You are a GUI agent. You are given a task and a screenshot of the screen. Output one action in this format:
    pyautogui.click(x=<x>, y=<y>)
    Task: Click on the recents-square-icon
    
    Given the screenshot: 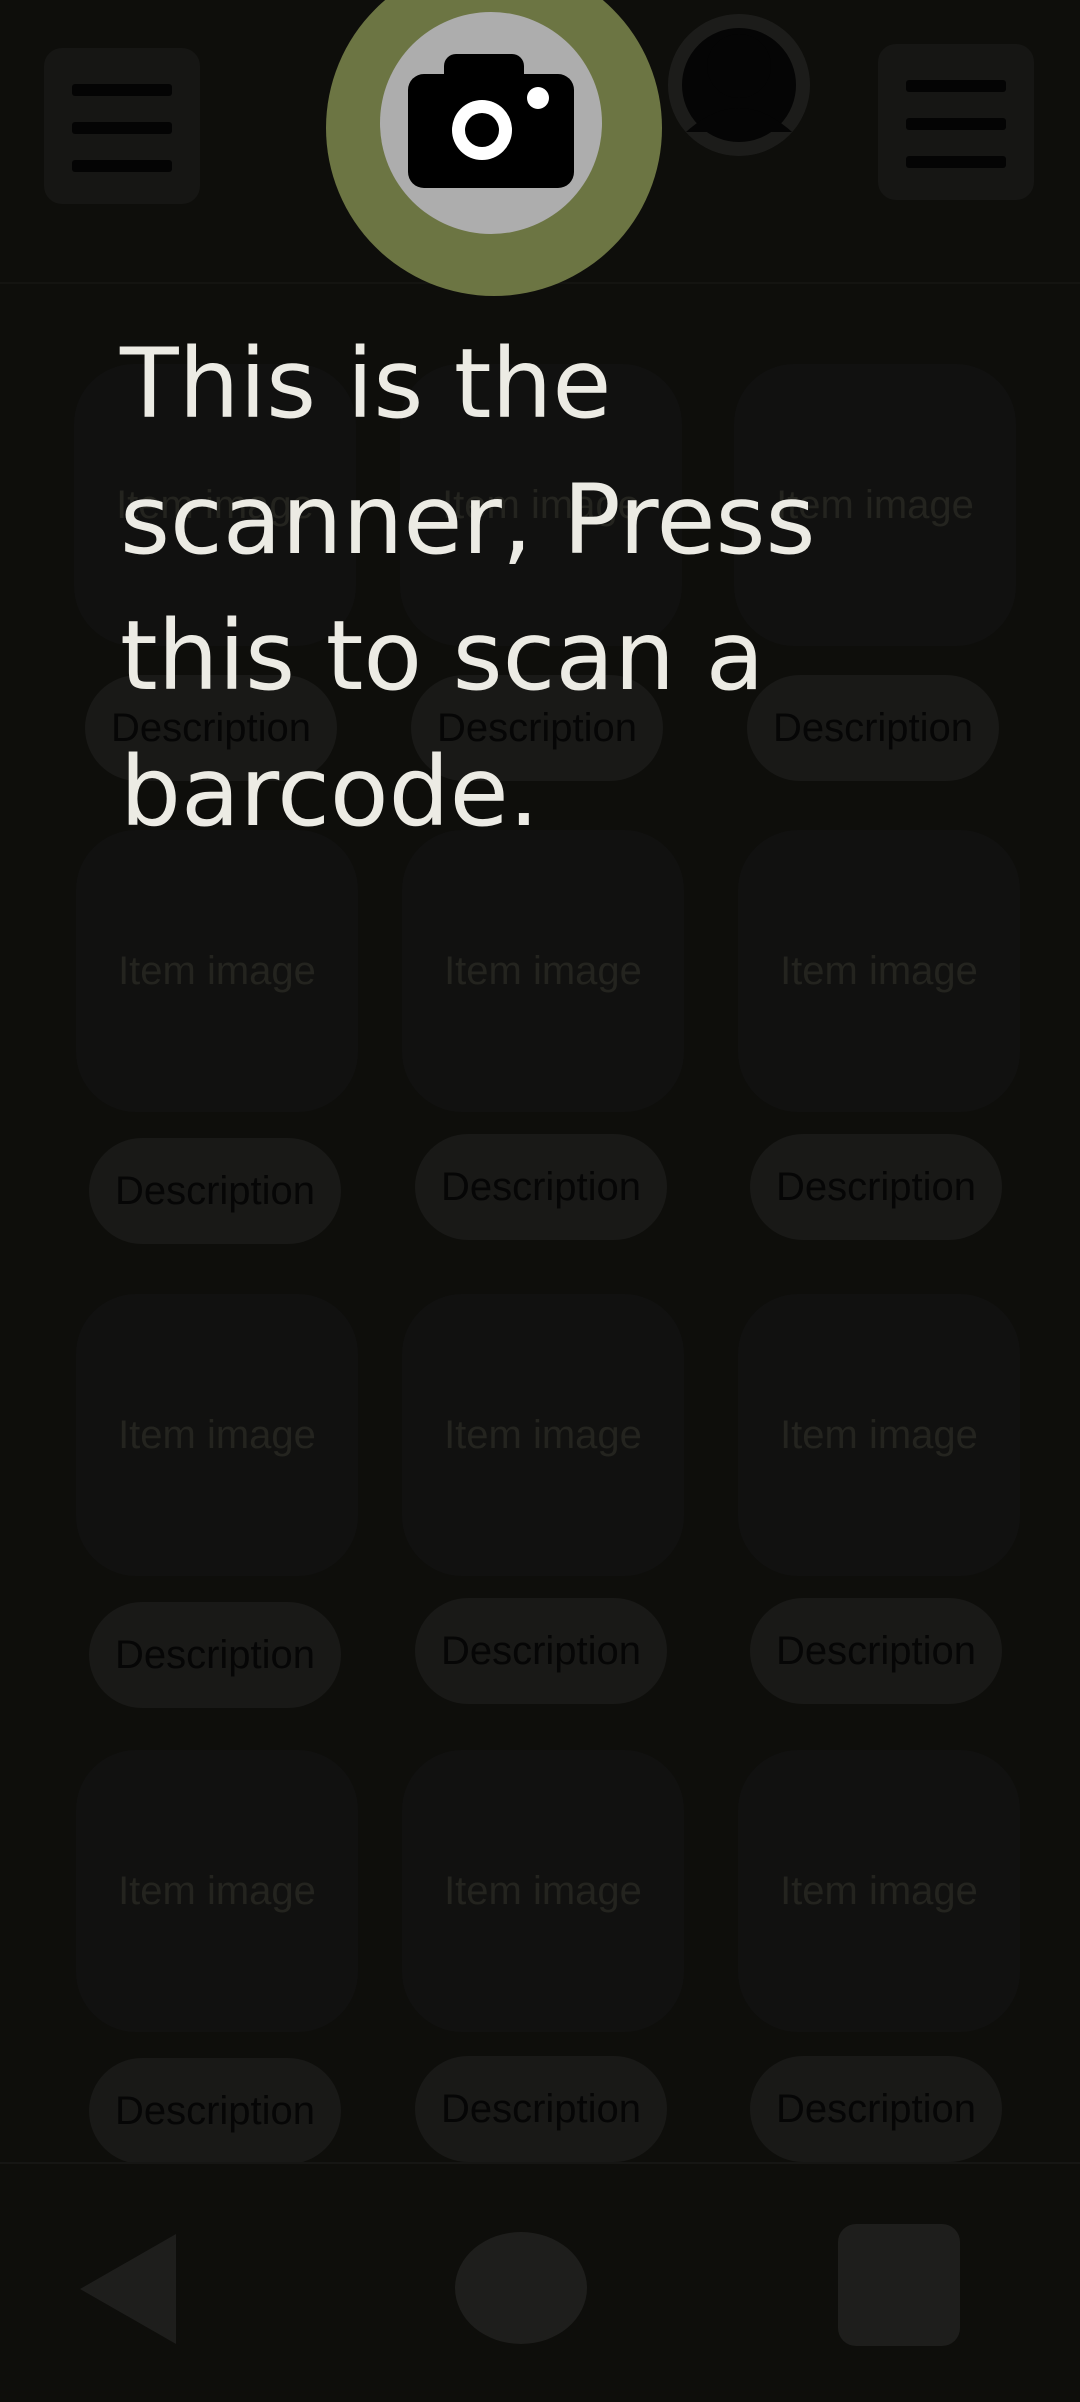 What is the action you would take?
    pyautogui.click(x=899, y=2285)
    